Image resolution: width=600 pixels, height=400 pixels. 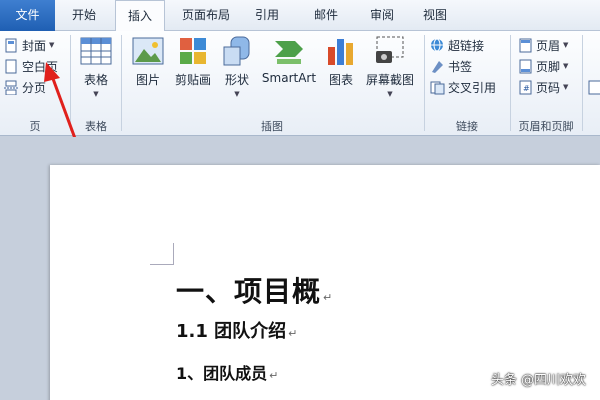 I want to click on margin-corner-mark, so click(x=162, y=254).